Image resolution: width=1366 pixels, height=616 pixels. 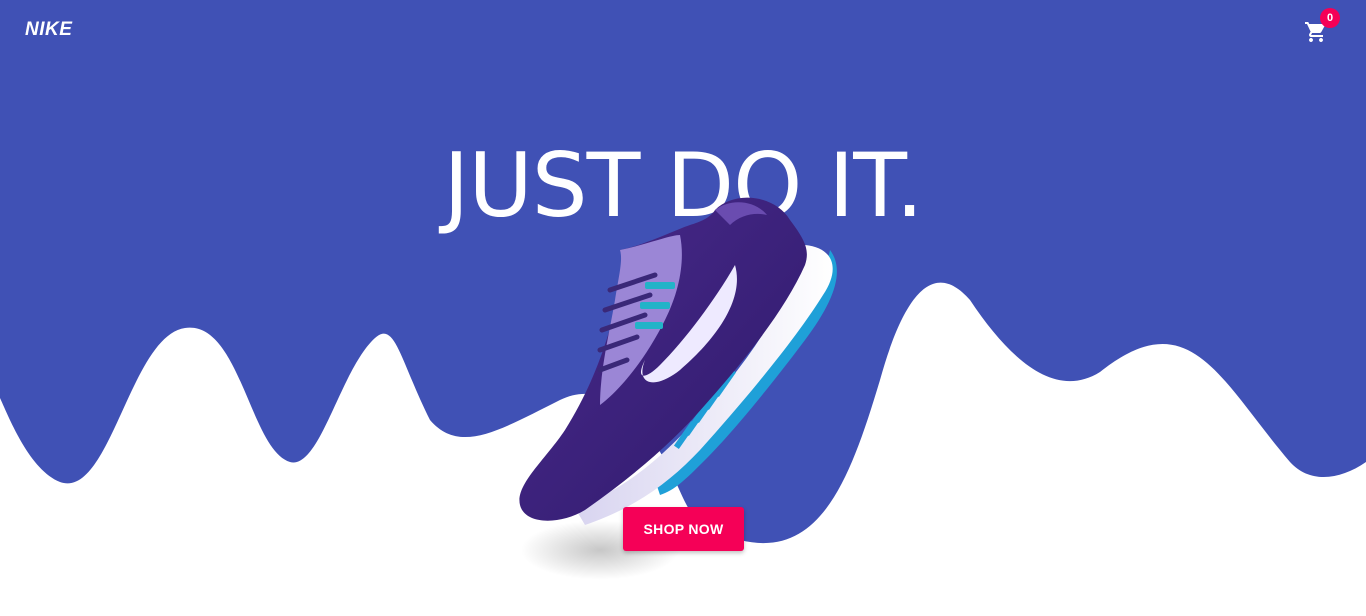 What do you see at coordinates (678, 361) in the screenshot?
I see `running-shoe-image` at bounding box center [678, 361].